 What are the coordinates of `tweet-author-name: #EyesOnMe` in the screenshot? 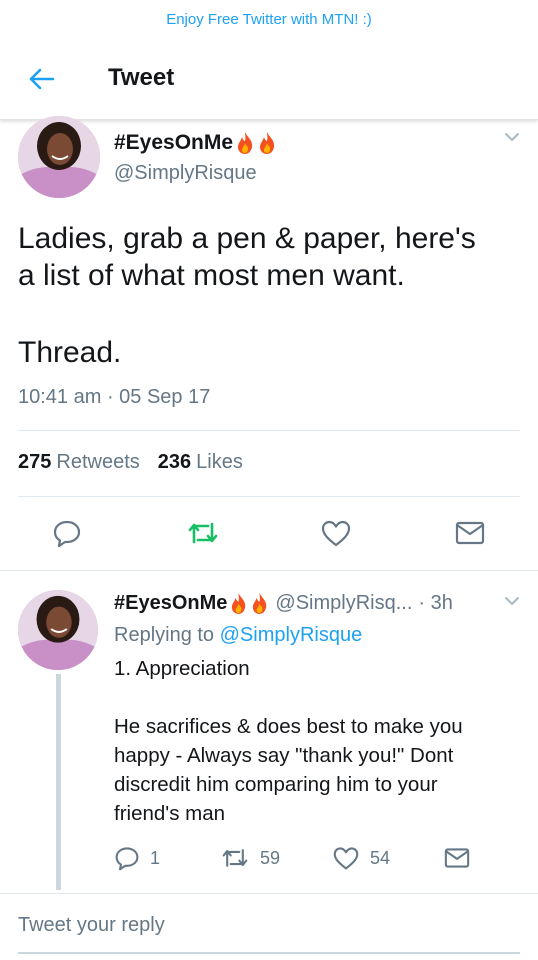 It's located at (195, 143).